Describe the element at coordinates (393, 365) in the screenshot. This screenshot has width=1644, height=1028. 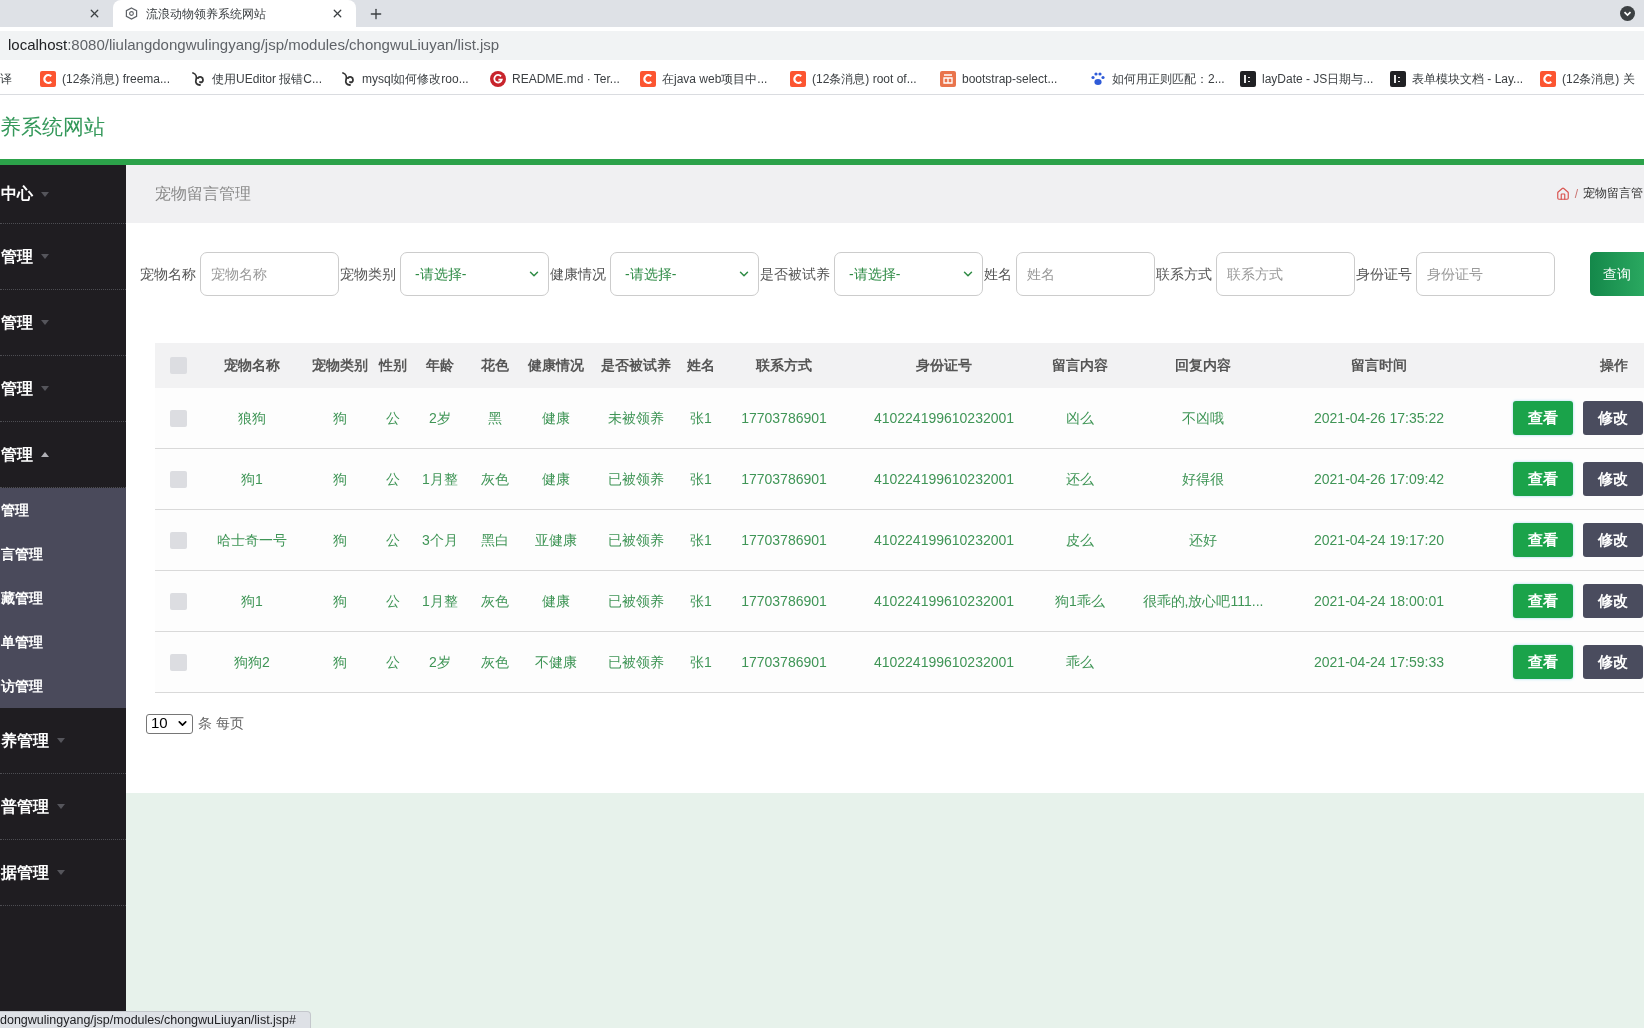
I see `column-header: 性别` at that location.